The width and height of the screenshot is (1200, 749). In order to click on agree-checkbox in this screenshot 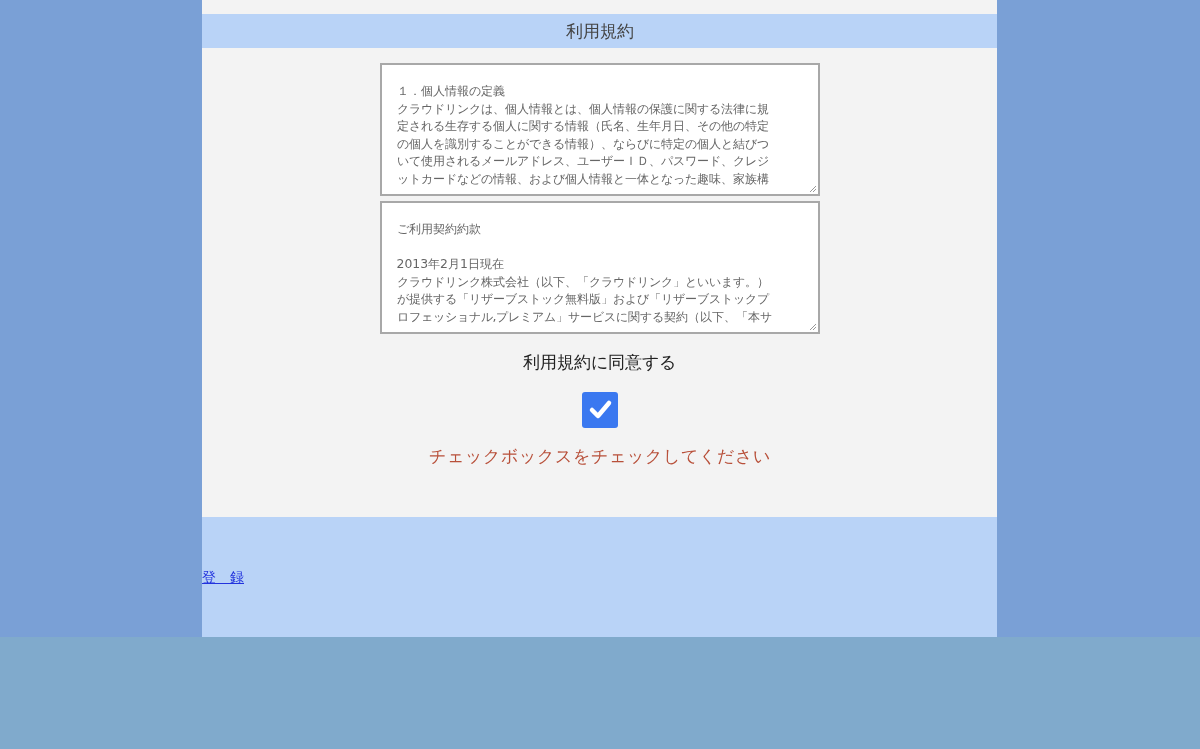, I will do `click(599, 410)`.